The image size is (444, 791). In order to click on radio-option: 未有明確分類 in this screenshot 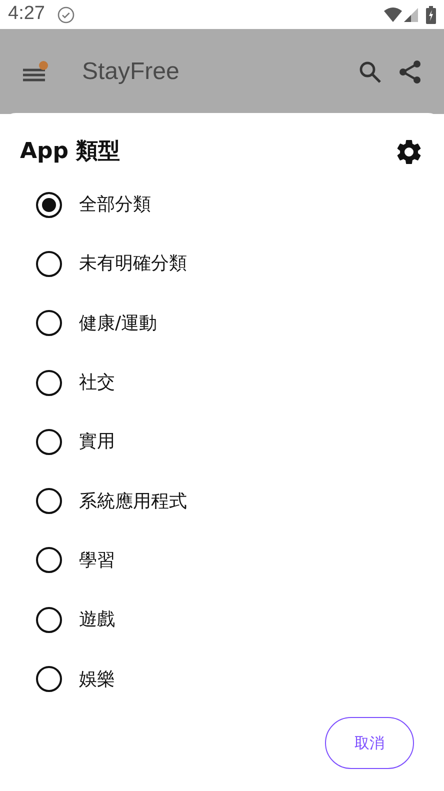, I will do `click(222, 264)`.